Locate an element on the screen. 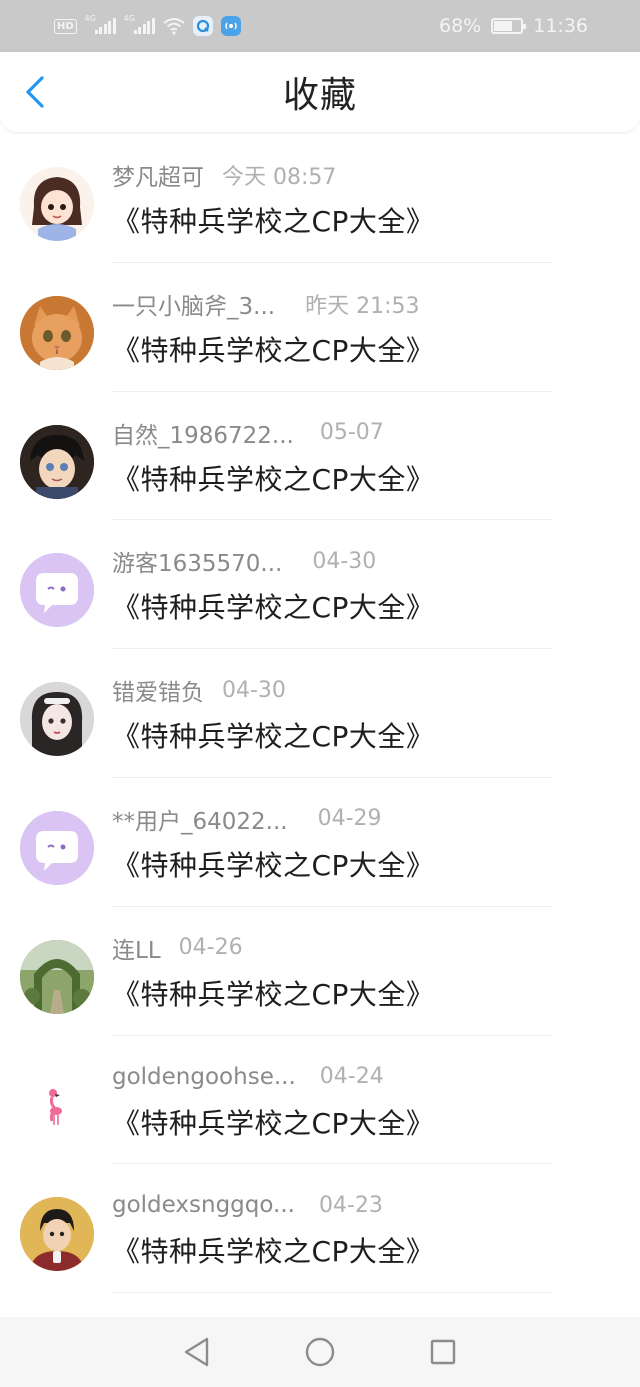  list-item: 错爱错负 04-30 《特种兵学校之CP大全》 is located at coordinates (320, 713).